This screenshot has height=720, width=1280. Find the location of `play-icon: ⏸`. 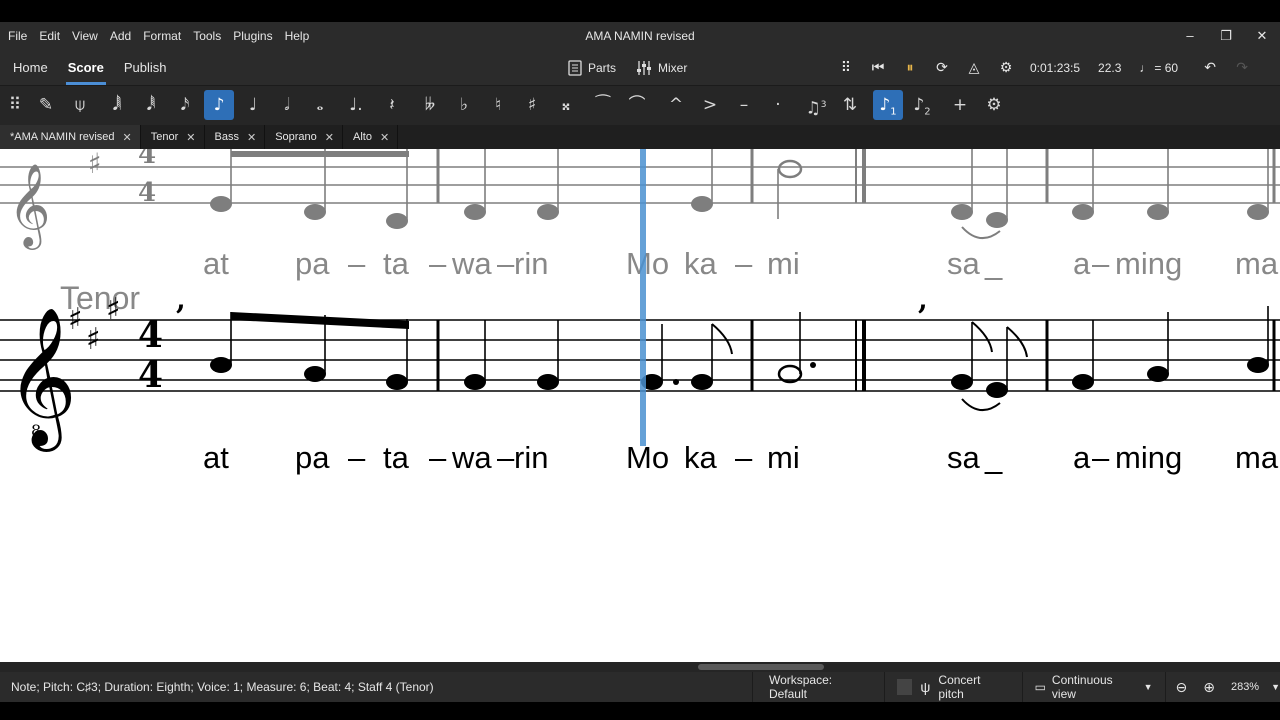

play-icon: ⏸ is located at coordinates (910, 67).